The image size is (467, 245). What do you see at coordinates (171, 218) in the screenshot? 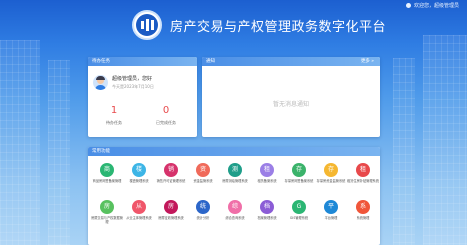
I see `function-label: 房屋征收管理系统` at bounding box center [171, 218].